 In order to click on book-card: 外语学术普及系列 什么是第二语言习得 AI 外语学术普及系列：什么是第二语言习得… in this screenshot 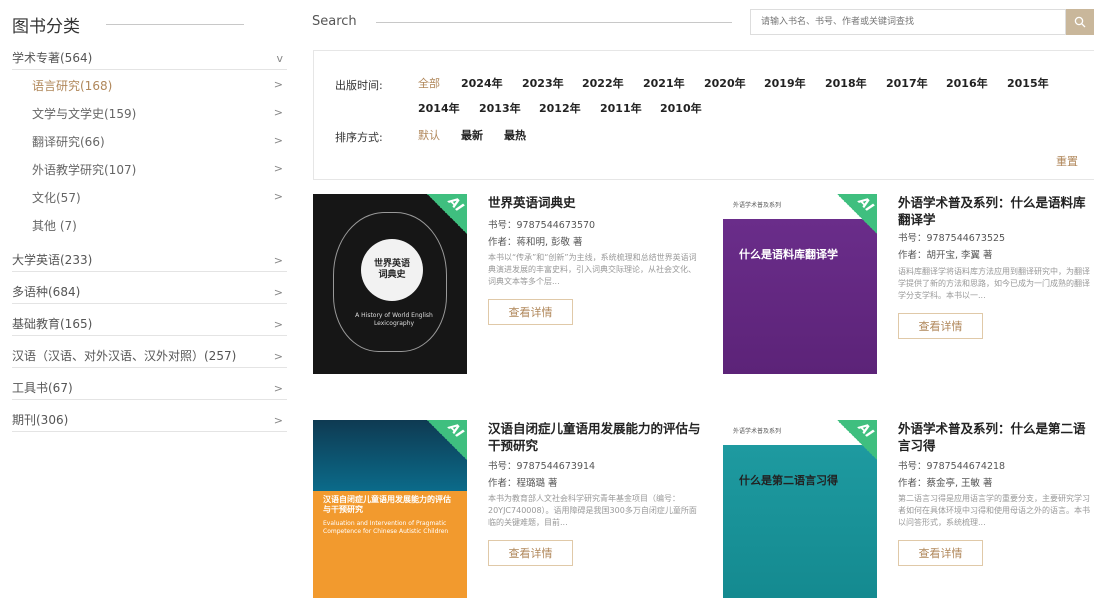, I will do `click(908, 509)`.